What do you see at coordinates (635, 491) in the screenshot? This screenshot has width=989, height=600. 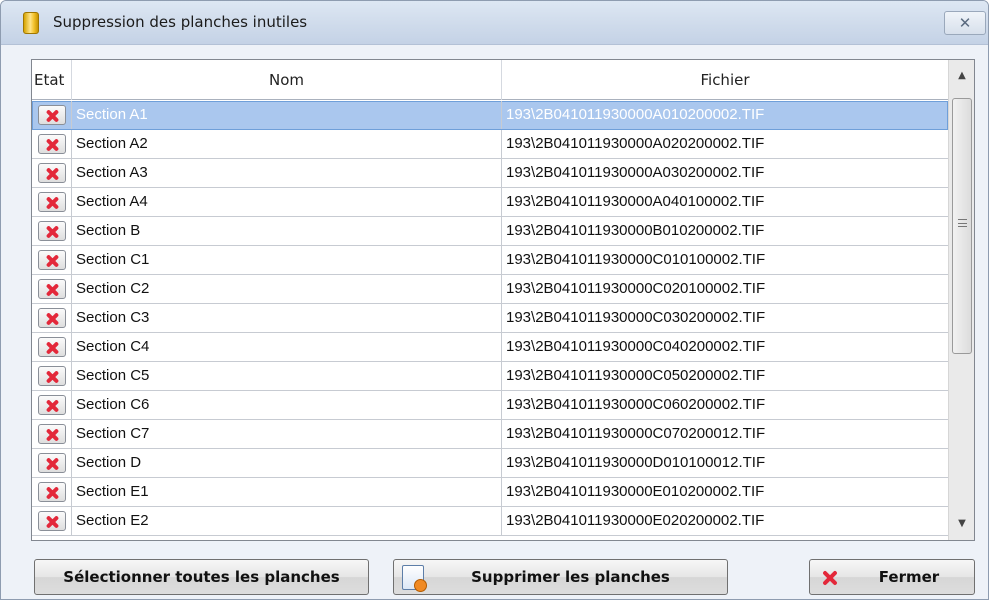 I see `fichier-cell: 193\2B041011930000E010200002.TIF` at bounding box center [635, 491].